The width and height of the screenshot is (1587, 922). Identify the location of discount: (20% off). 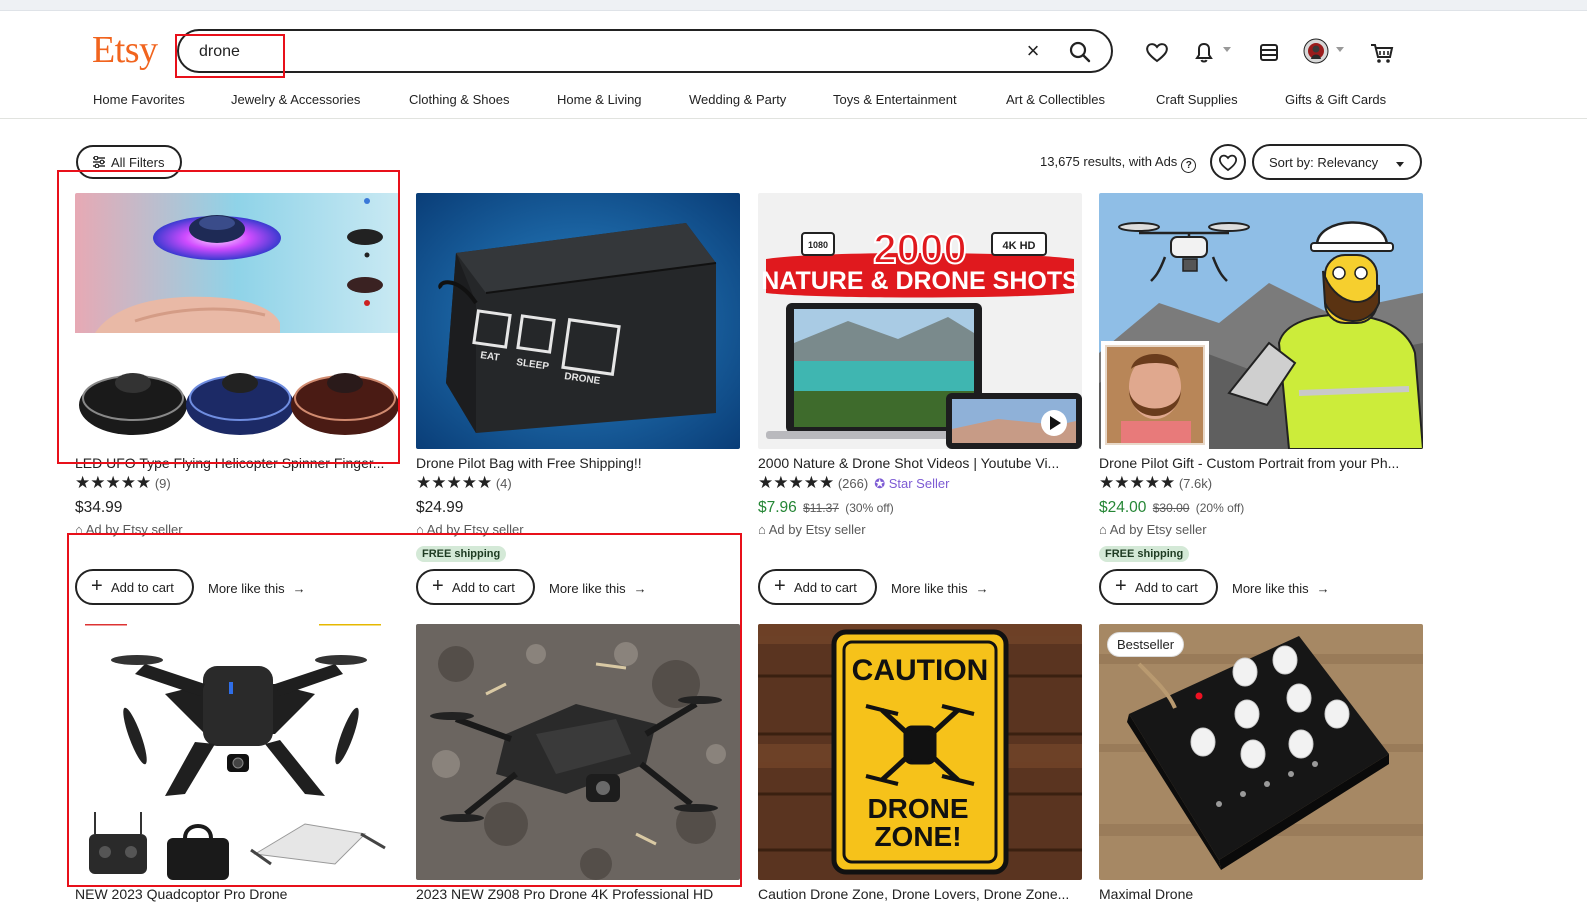
(1220, 508).